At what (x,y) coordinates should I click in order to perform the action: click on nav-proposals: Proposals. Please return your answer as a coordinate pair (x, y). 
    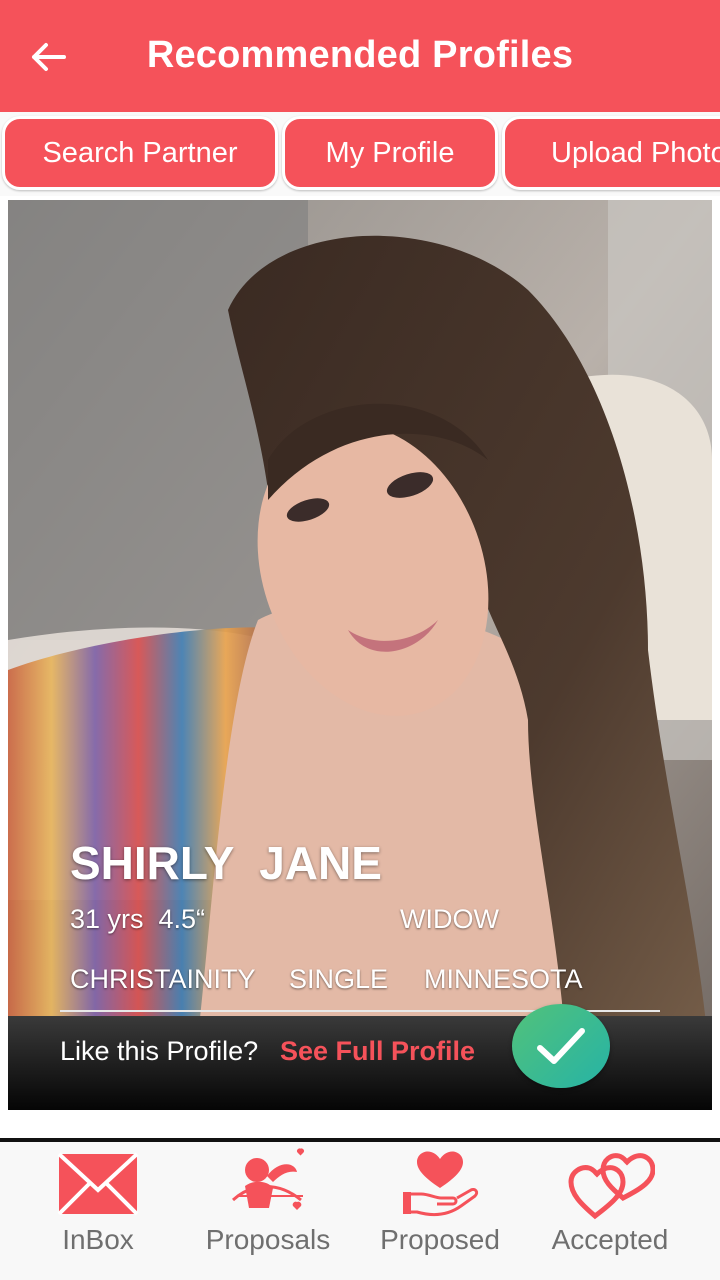
    Looking at the image, I should click on (268, 1211).